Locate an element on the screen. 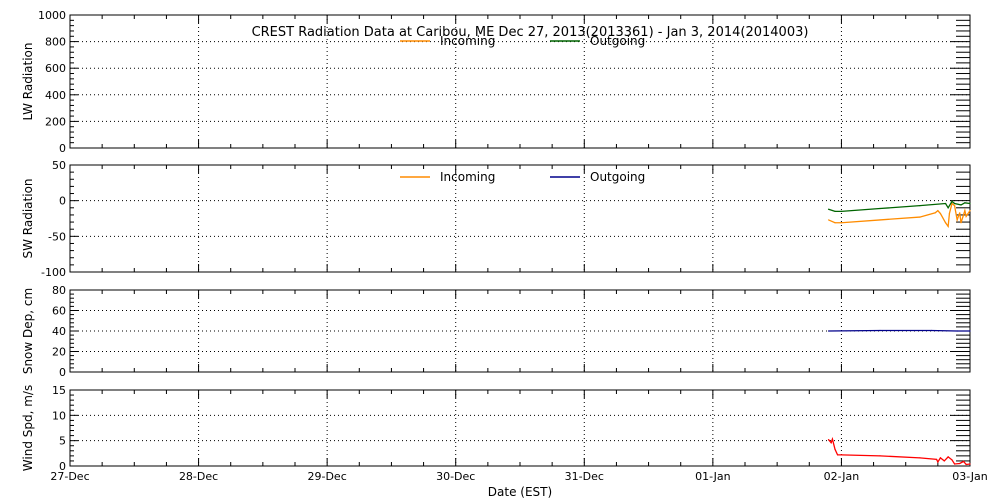 This screenshot has width=1000, height=504. y-tick-label: 15 is located at coordinates (59, 390).